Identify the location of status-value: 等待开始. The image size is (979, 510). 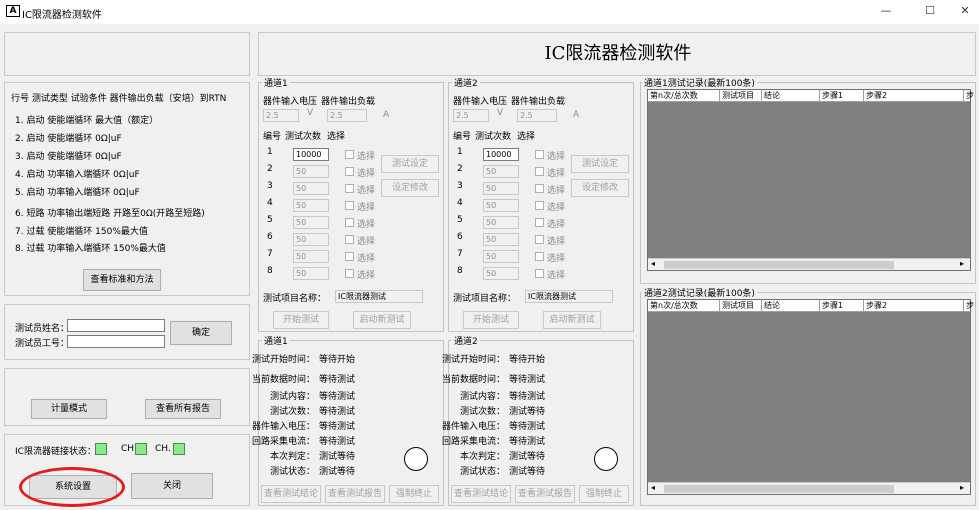
(527, 360).